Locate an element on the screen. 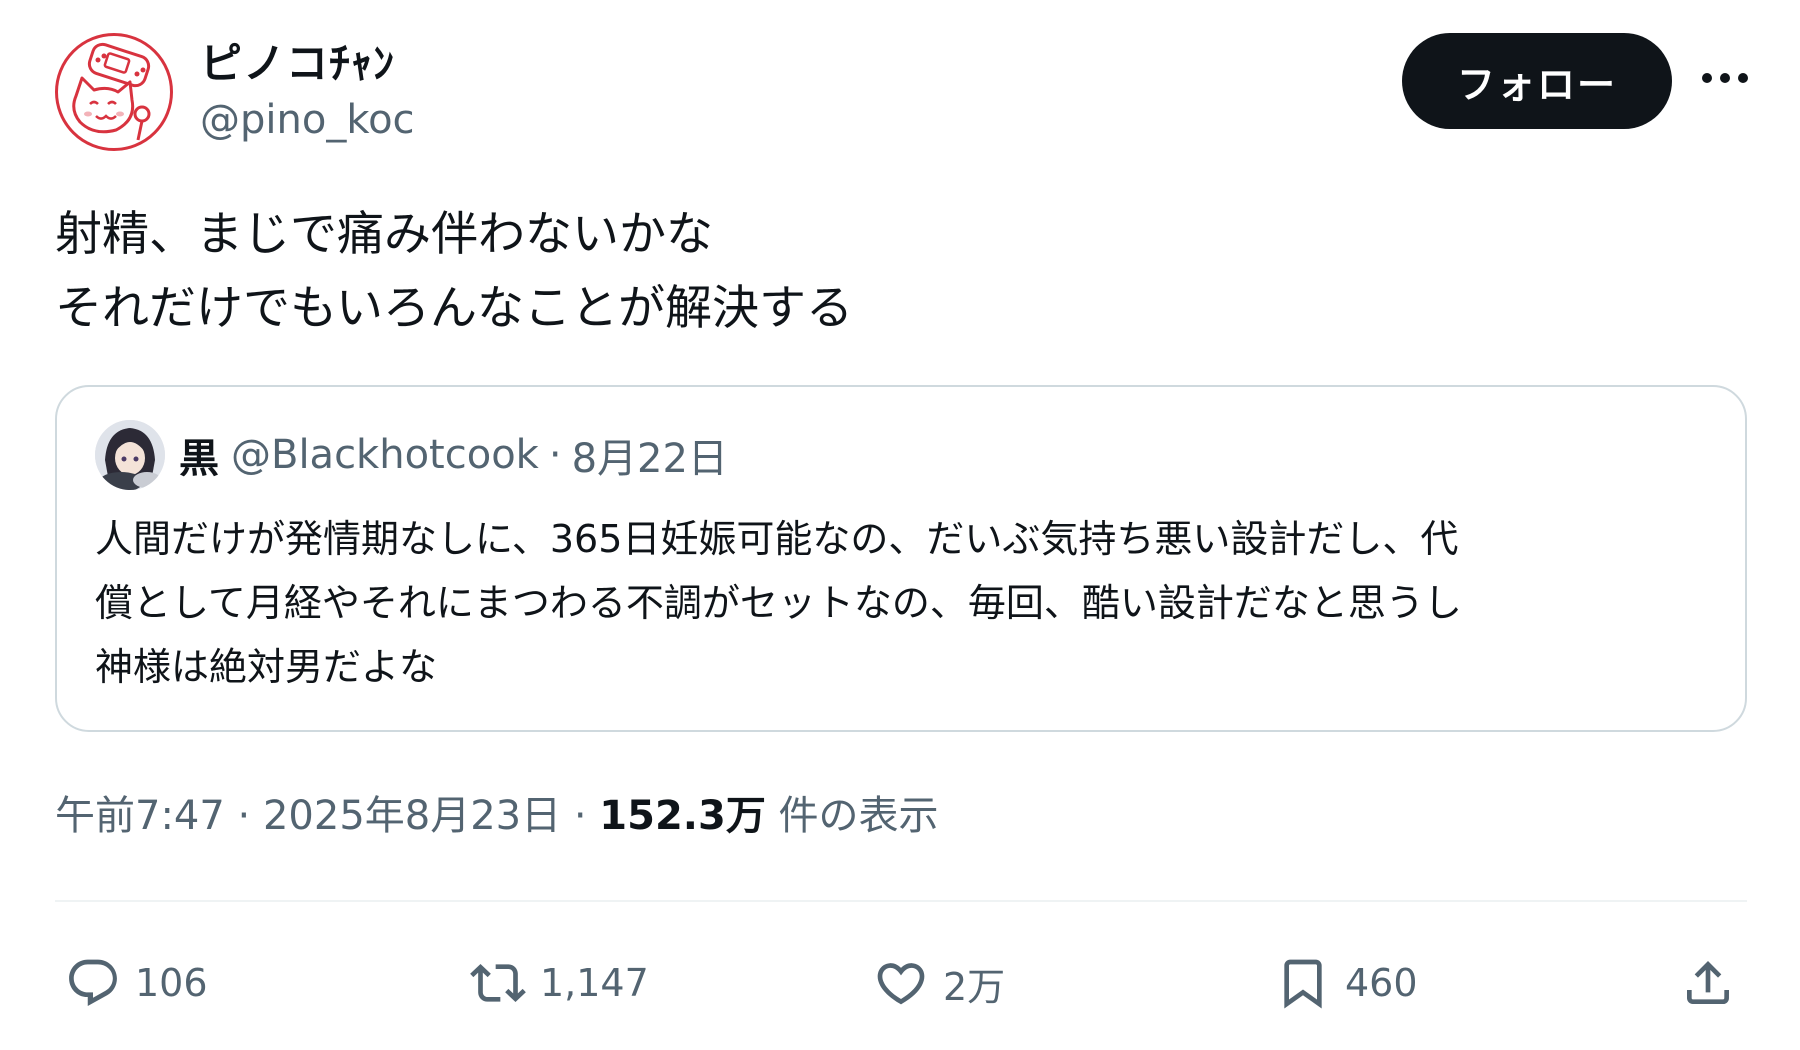 This screenshot has width=1800, height=1050. views-count: 152.3万 is located at coordinates (682, 816).